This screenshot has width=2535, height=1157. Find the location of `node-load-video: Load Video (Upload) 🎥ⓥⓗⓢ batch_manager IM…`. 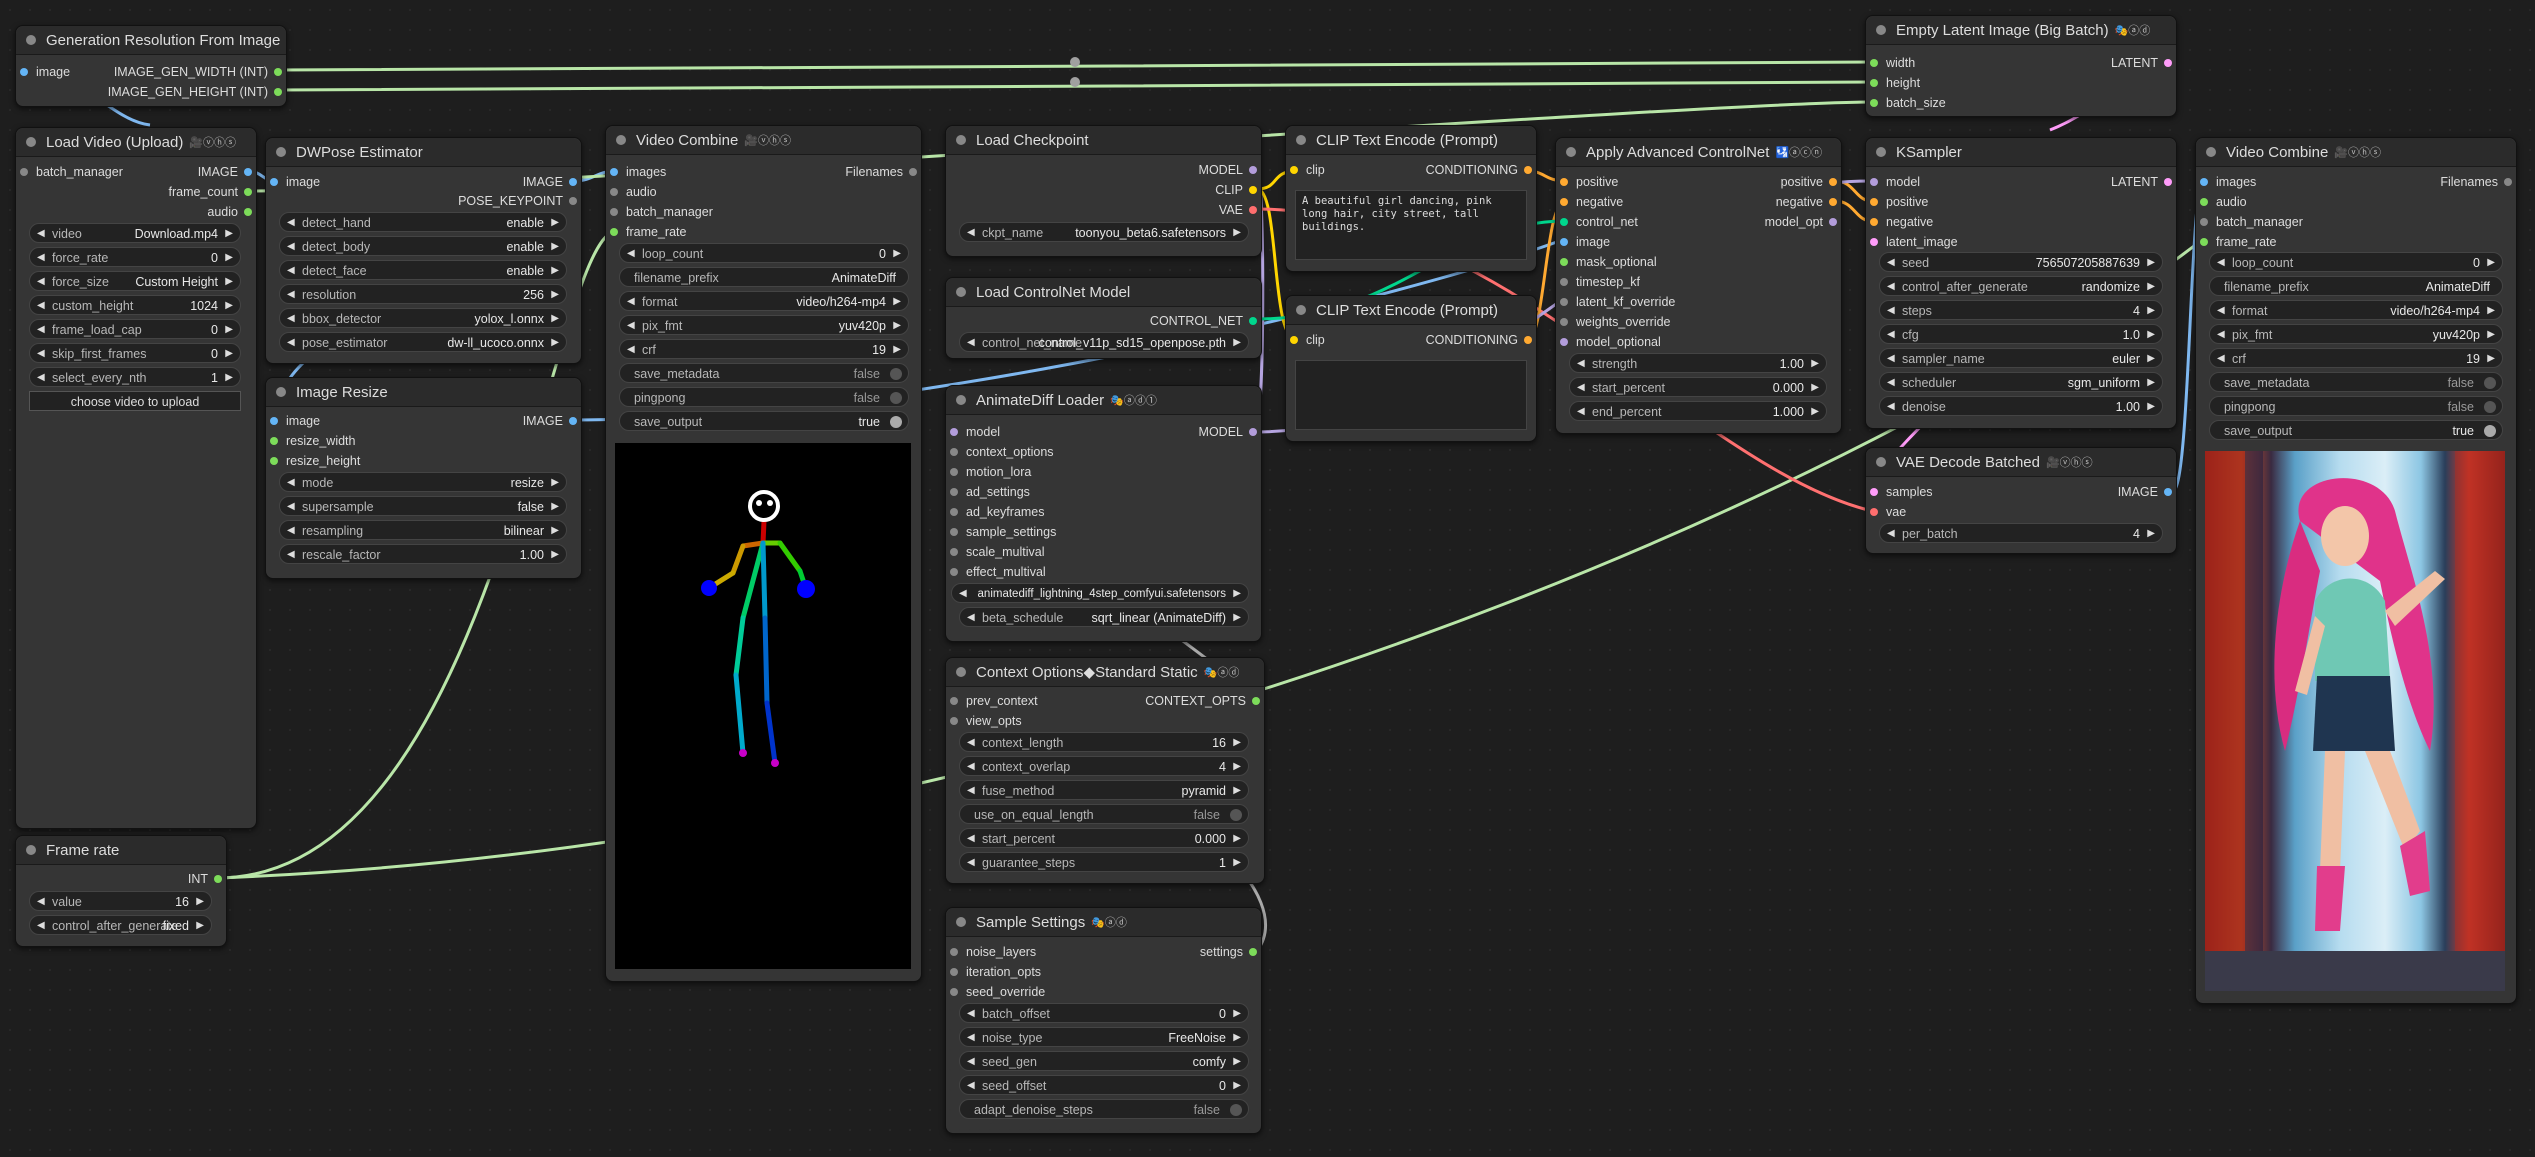

node-load-video: Load Video (Upload) 🎥ⓥⓗⓢ batch_manager IM… is located at coordinates (136, 478).